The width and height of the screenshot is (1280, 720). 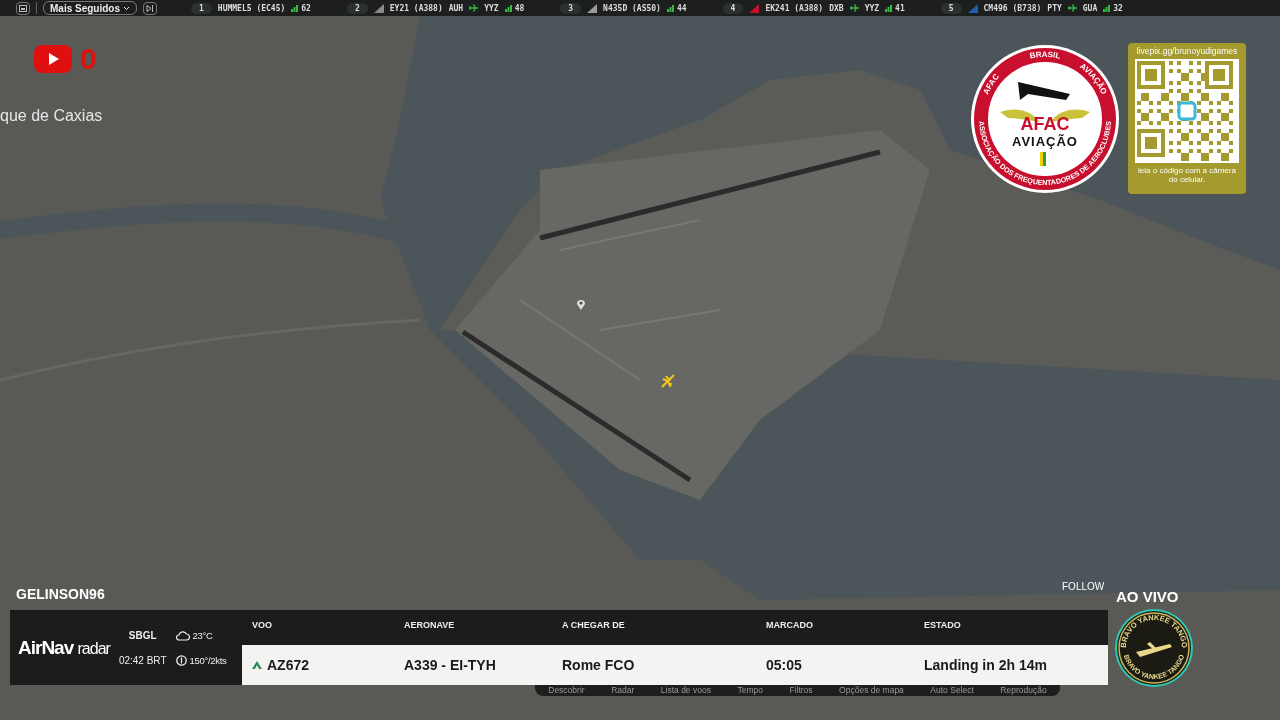 I want to click on menu-item: Opções de mapa, so click(x=871, y=690).